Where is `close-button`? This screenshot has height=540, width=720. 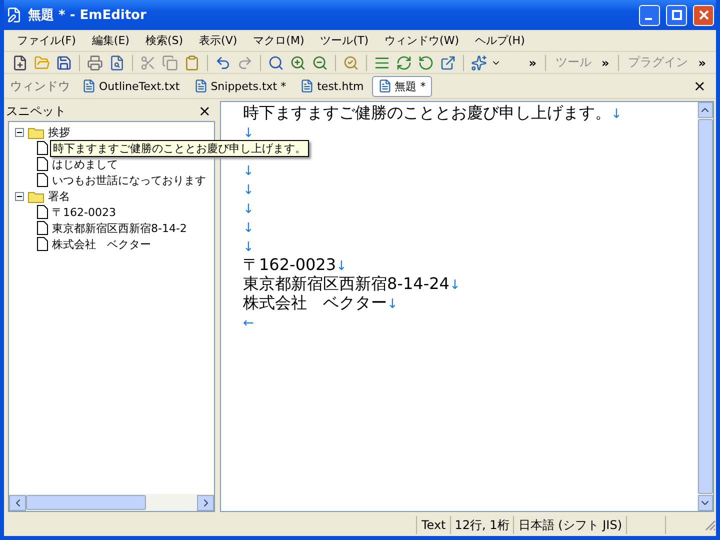
close-button is located at coordinates (703, 15).